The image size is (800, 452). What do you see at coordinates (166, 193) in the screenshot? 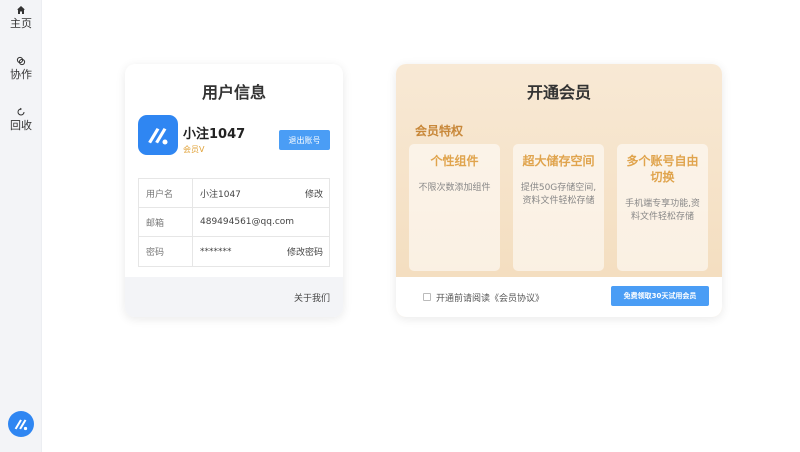
I see `info-label: 用户名` at bounding box center [166, 193].